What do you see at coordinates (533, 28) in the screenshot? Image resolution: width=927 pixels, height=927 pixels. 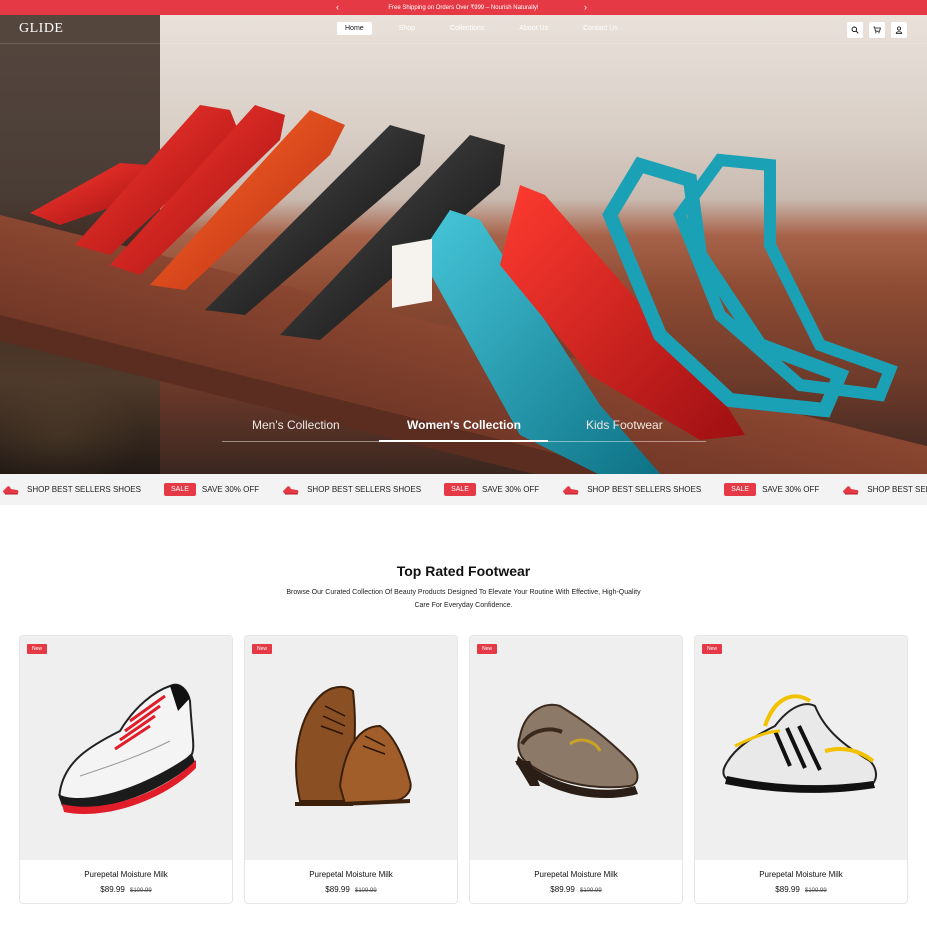 I see `nav-about-us: About Us` at bounding box center [533, 28].